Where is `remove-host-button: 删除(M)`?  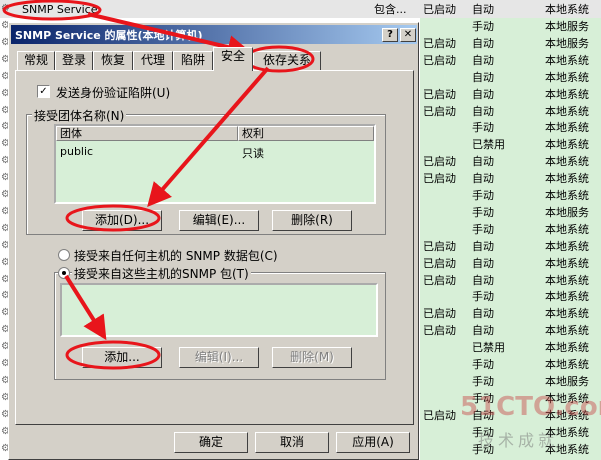 remove-host-button: 删除(M) is located at coordinates (312, 357).